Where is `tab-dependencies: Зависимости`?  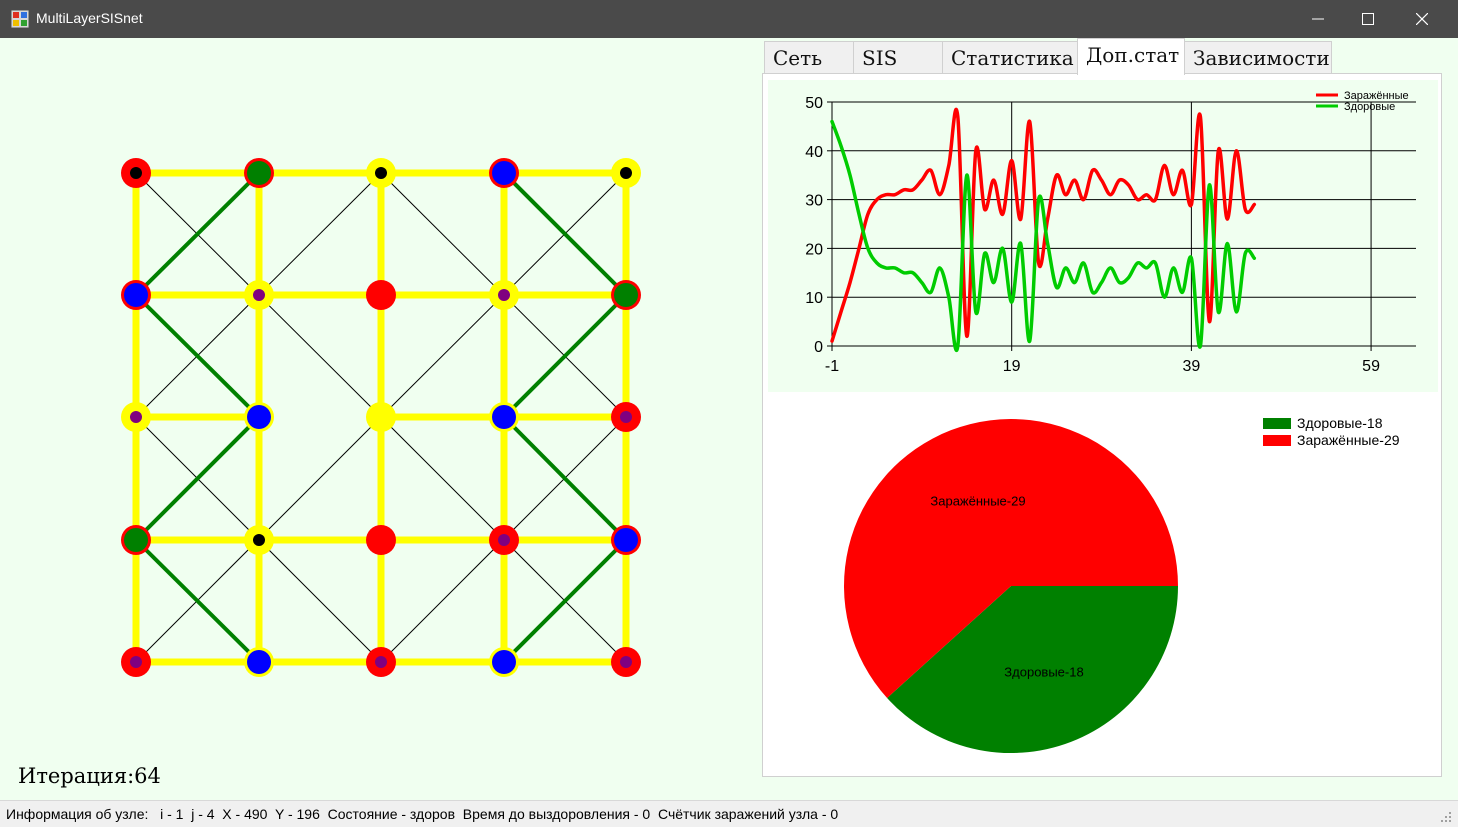
tab-dependencies: Зависимости is located at coordinates (1258, 57).